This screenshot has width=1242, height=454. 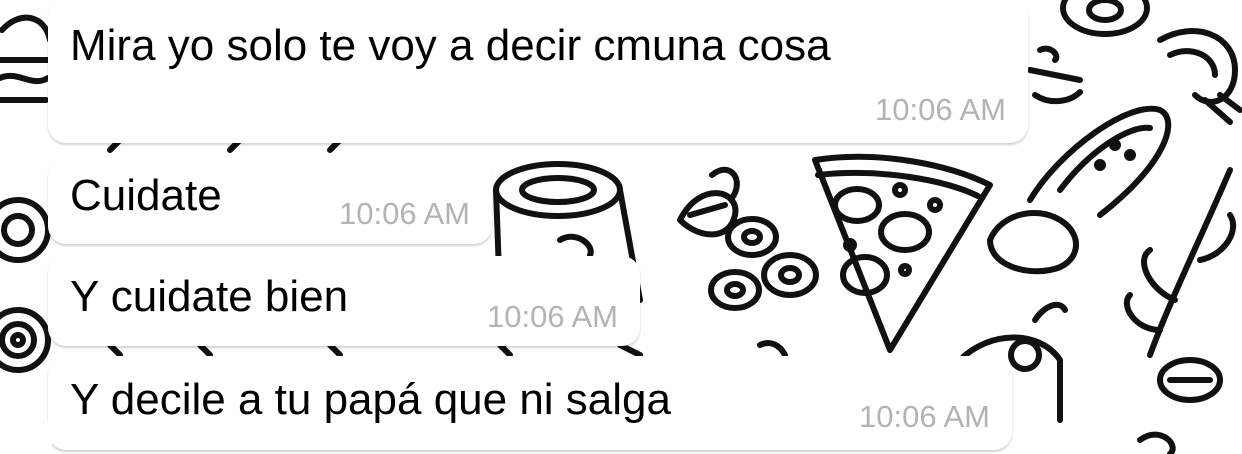 What do you see at coordinates (902, 253) in the screenshot?
I see `pizza-slice-doodle-icon` at bounding box center [902, 253].